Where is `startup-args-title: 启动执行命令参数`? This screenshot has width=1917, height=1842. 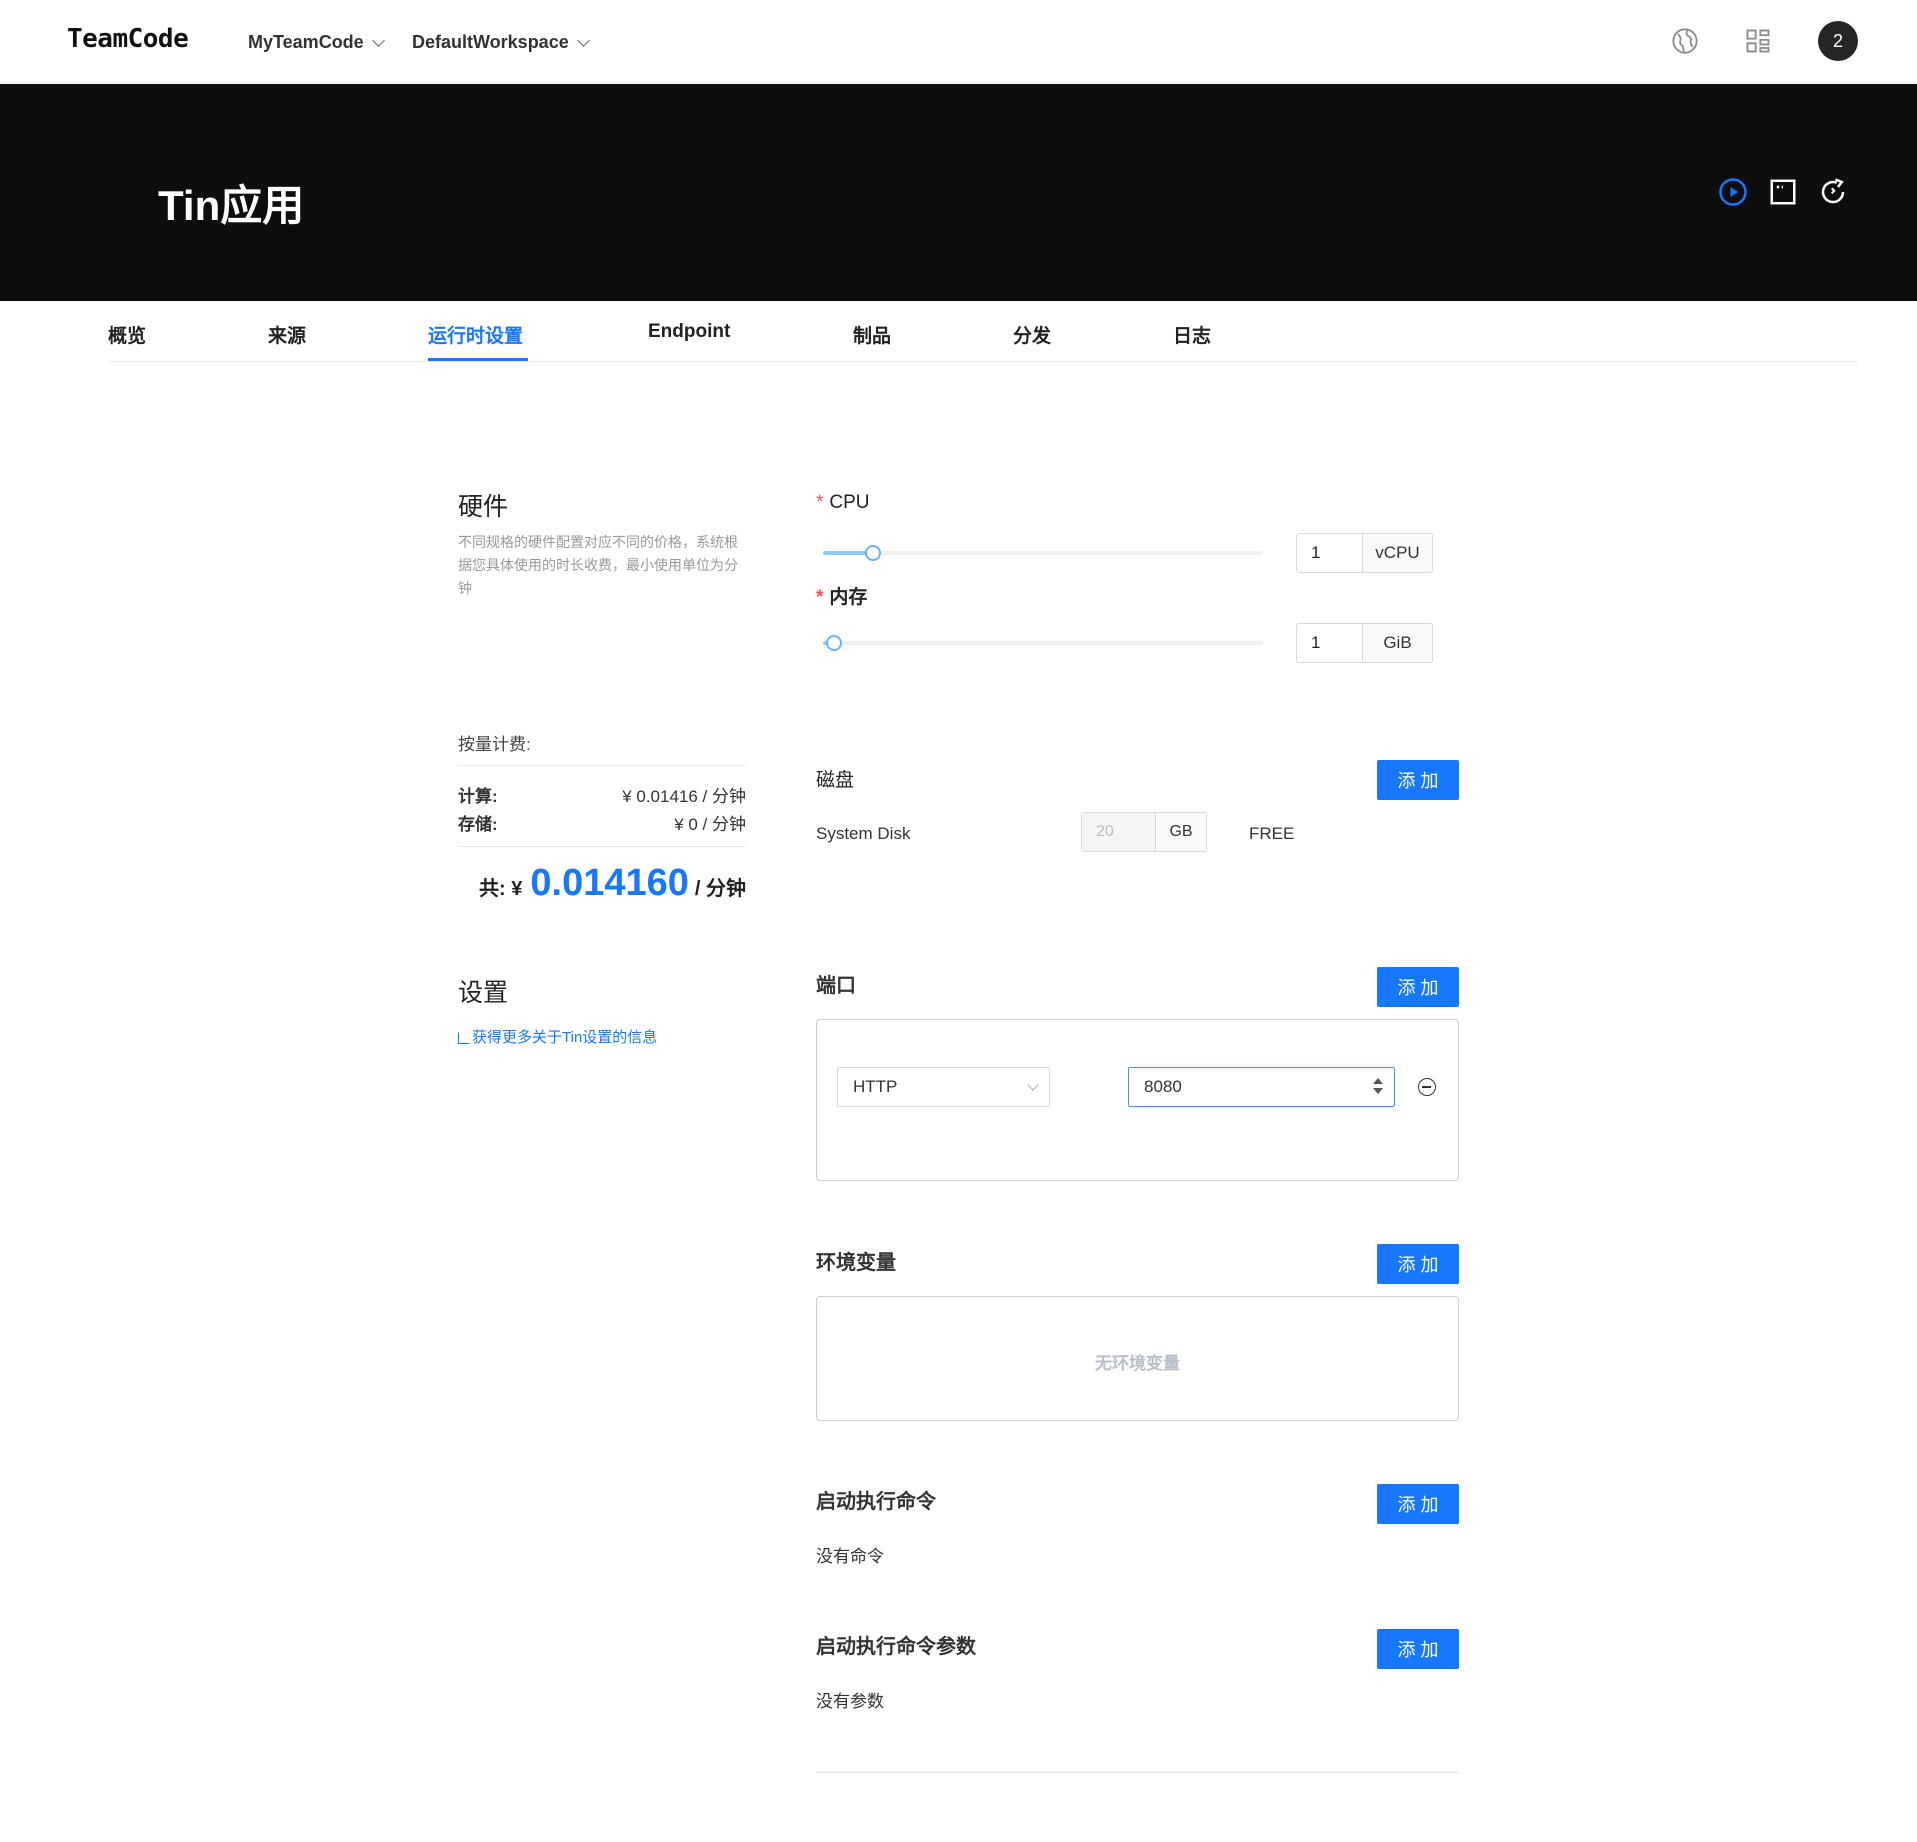
startup-args-title: 启动执行命令参数 is located at coordinates (896, 1647).